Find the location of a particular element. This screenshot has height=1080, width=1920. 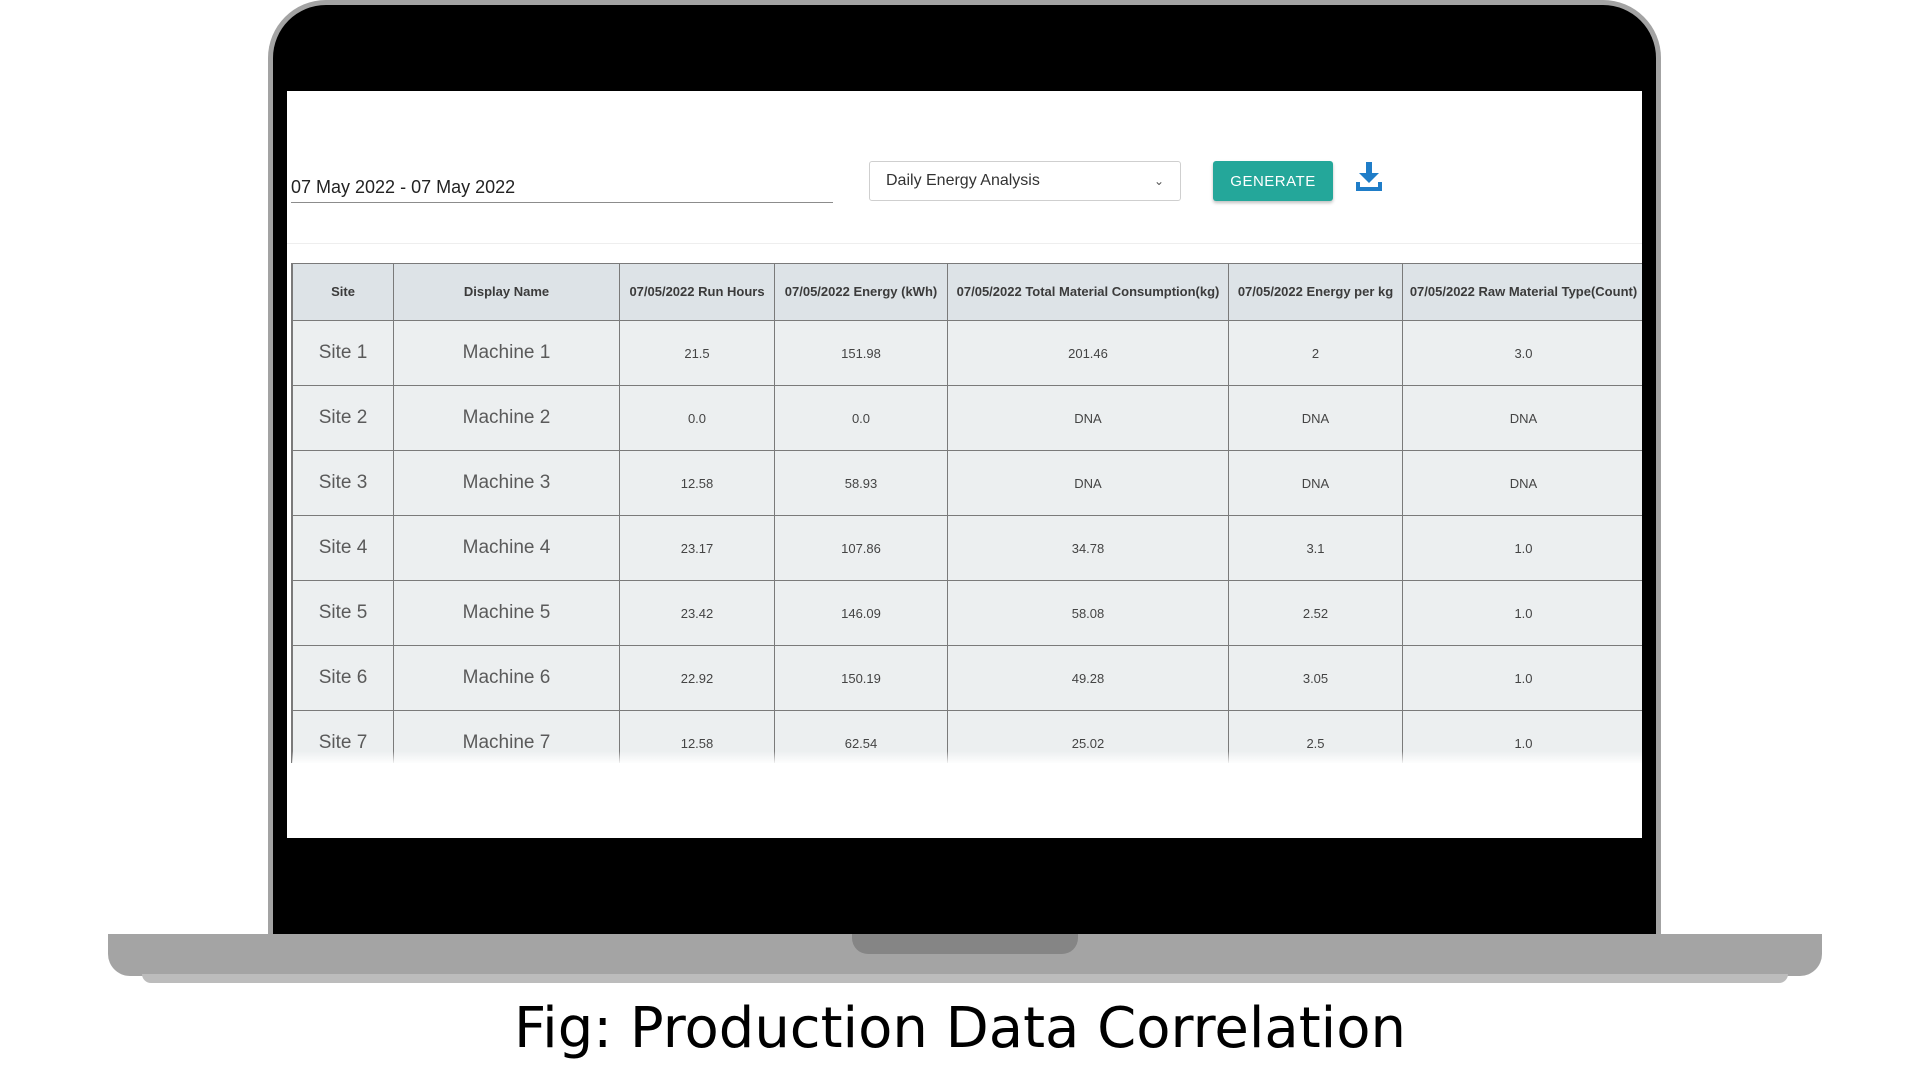

column-header: 07/05/2022 Energy (kWh) is located at coordinates (861, 292).